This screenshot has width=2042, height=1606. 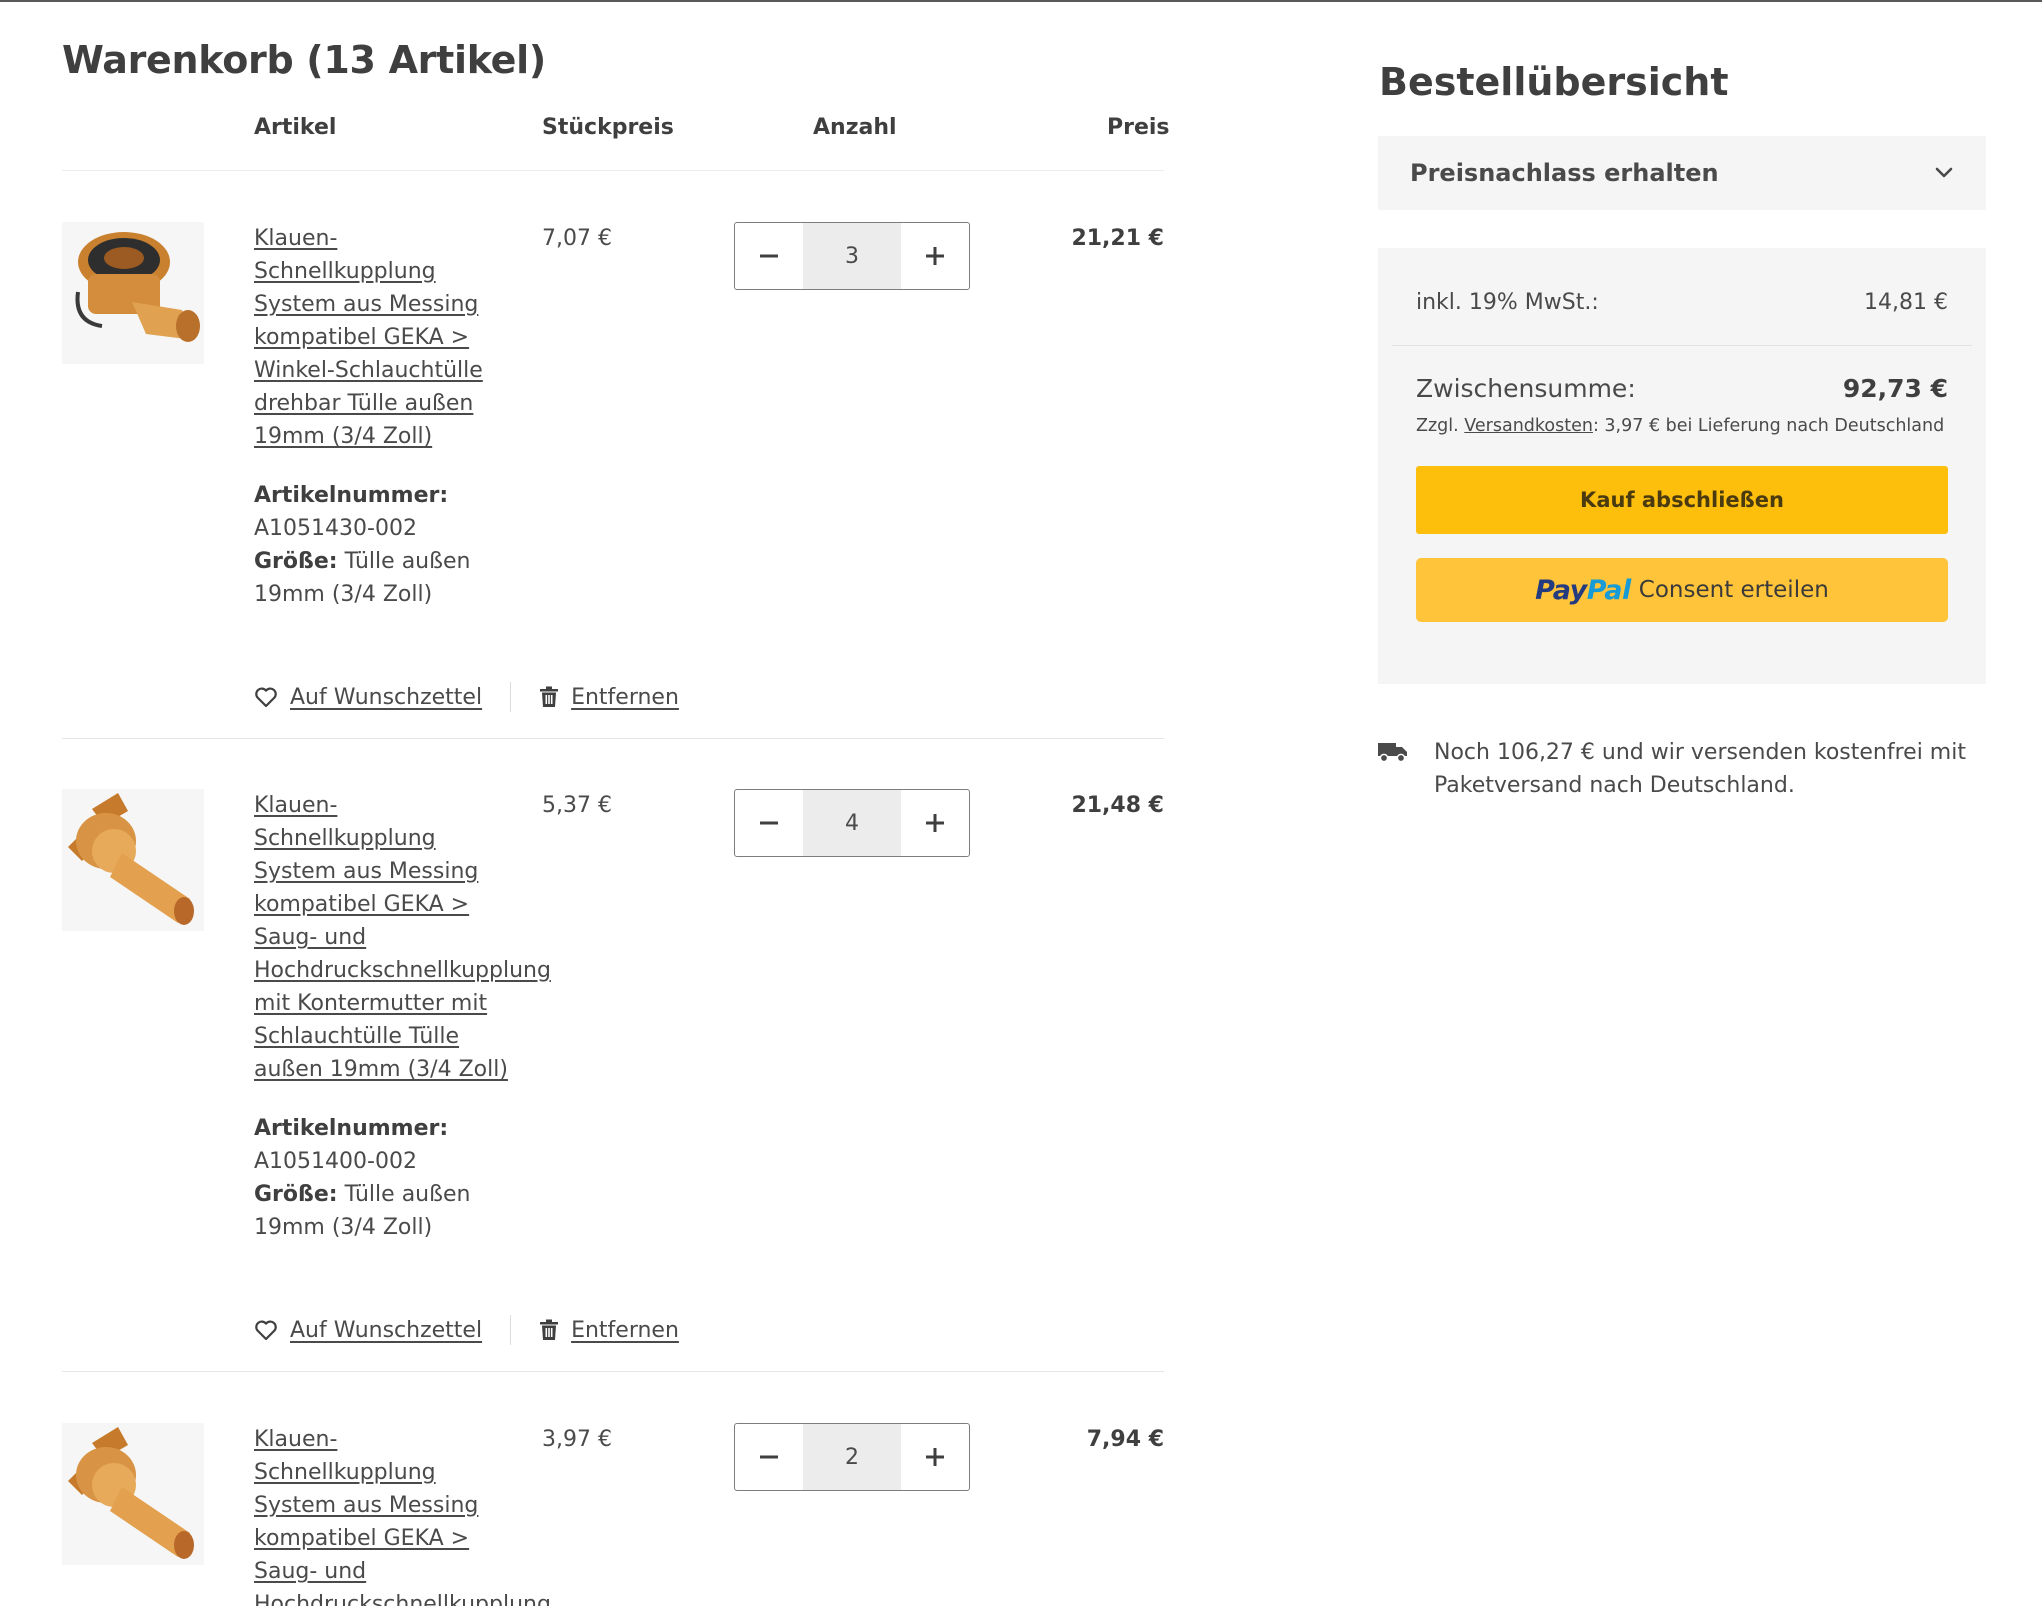 What do you see at coordinates (577, 238) in the screenshot?
I see `unit-price: 7,07 €` at bounding box center [577, 238].